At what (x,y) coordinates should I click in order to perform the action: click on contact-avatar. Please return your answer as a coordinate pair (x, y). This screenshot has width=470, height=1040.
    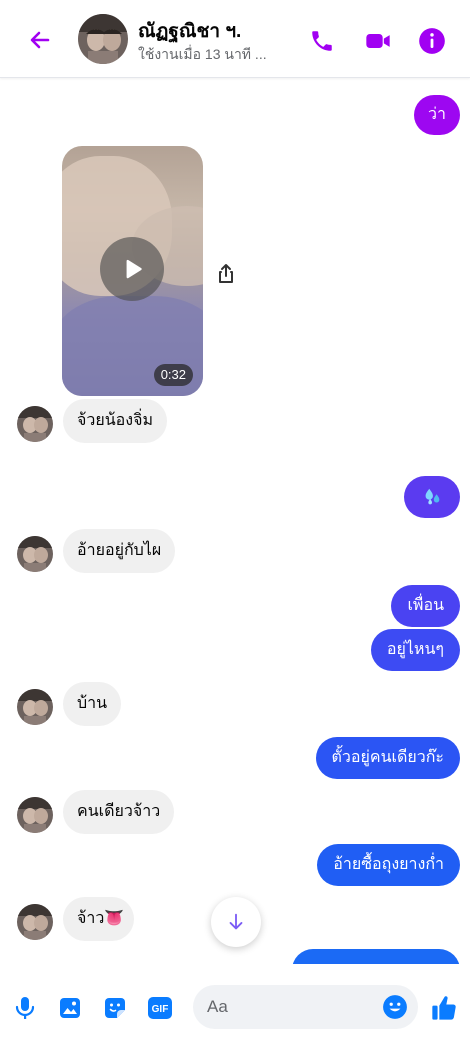
    Looking at the image, I should click on (103, 39).